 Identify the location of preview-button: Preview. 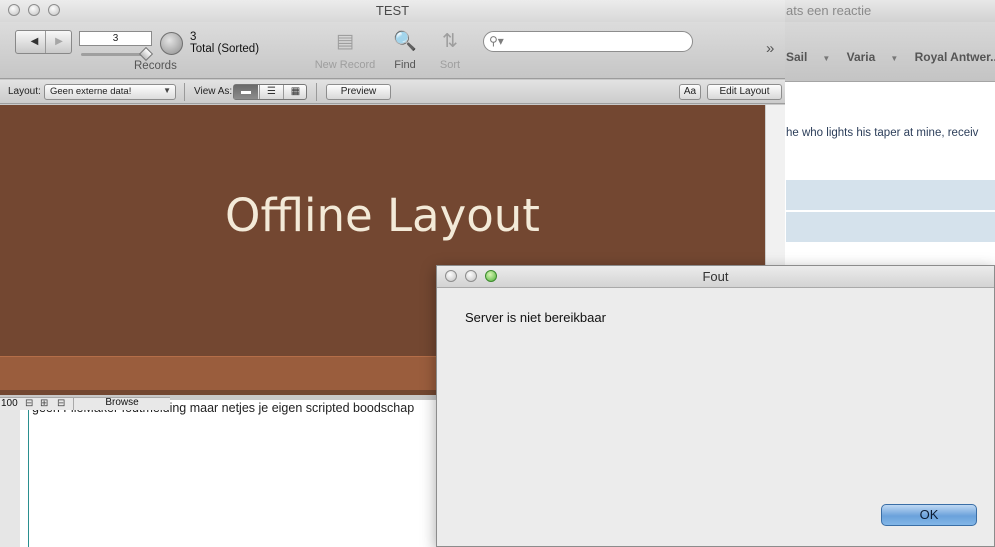
(358, 92).